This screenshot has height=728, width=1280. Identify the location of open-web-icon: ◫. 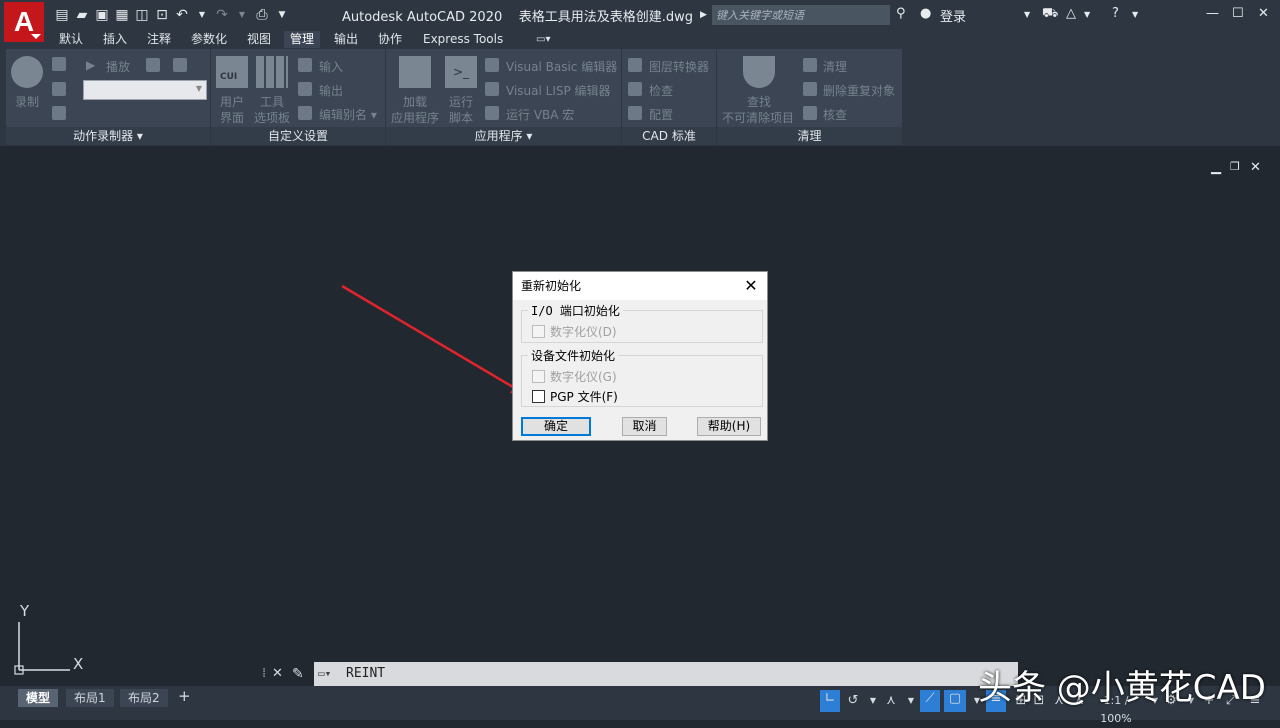
(142, 15).